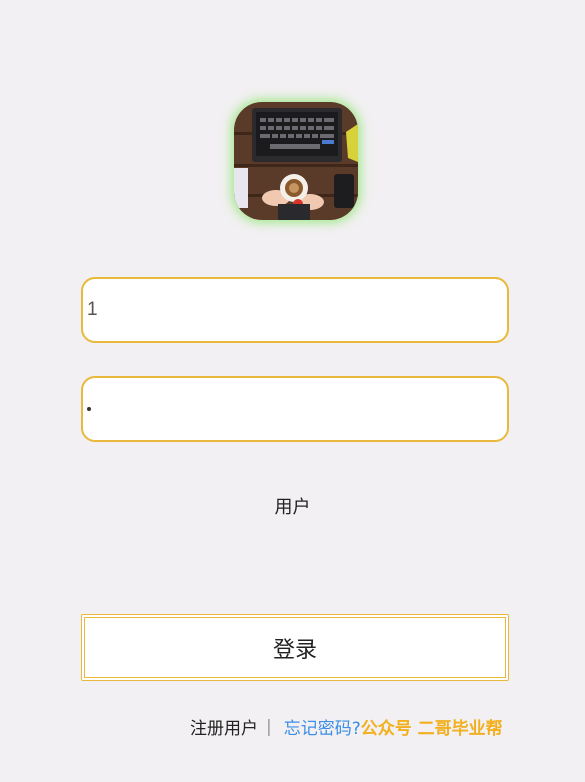  What do you see at coordinates (292, 506) in the screenshot?
I see `role-selector-label: 用户` at bounding box center [292, 506].